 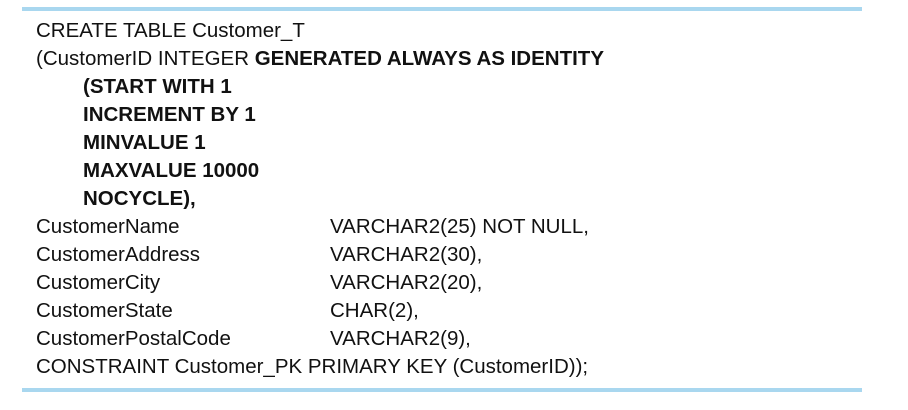 I want to click on column-type: CHAR(2),, so click(x=374, y=310).